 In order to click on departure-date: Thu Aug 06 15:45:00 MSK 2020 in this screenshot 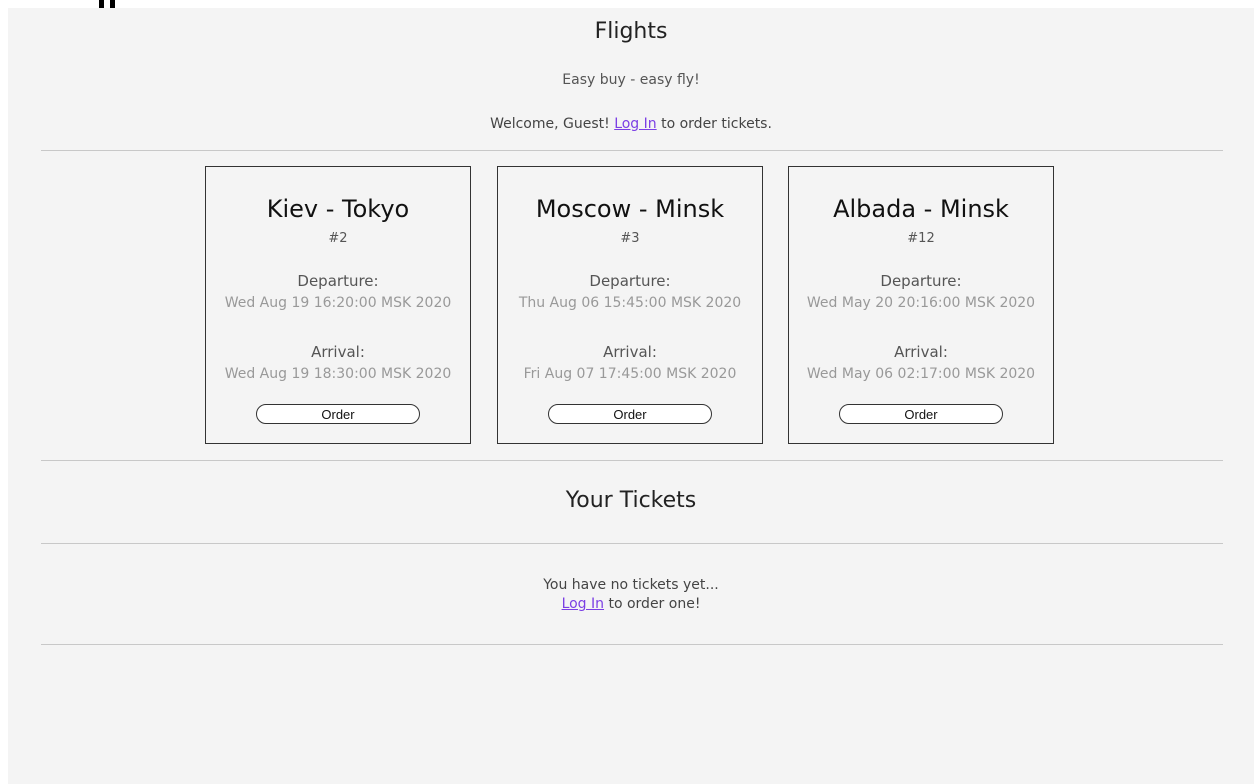, I will do `click(630, 303)`.